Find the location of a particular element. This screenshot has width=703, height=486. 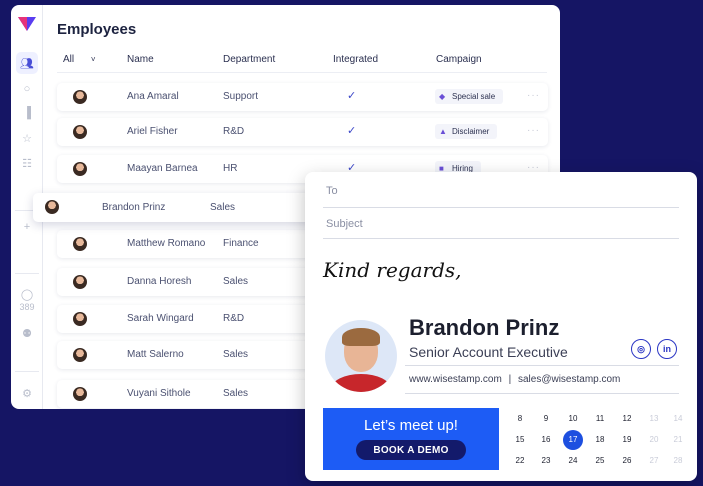

chevron-down-icon: ˅ is located at coordinates (93, 59).